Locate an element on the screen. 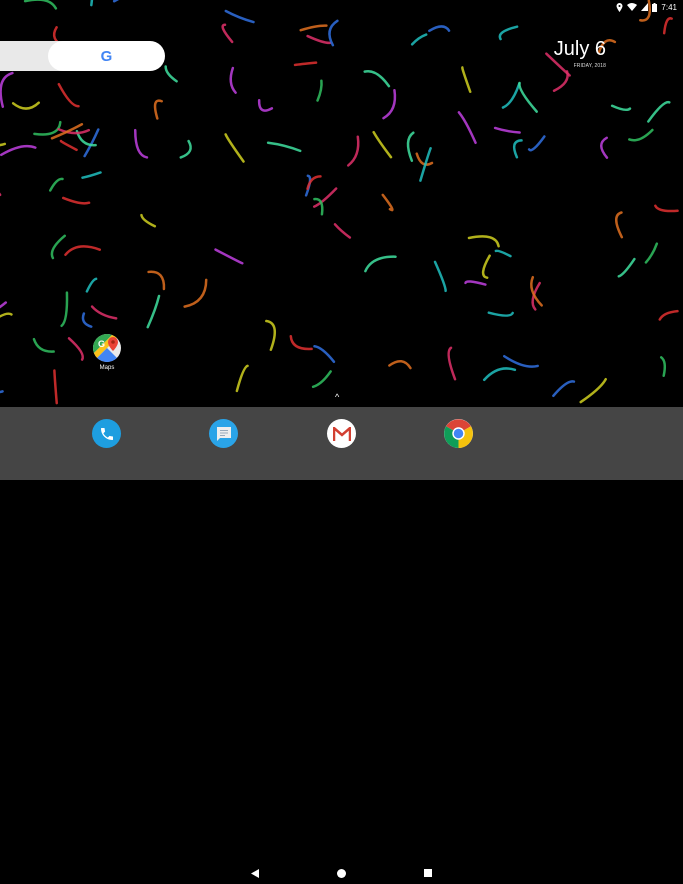 This screenshot has height=884, width=683. dock-app-gmail is located at coordinates (341, 433).